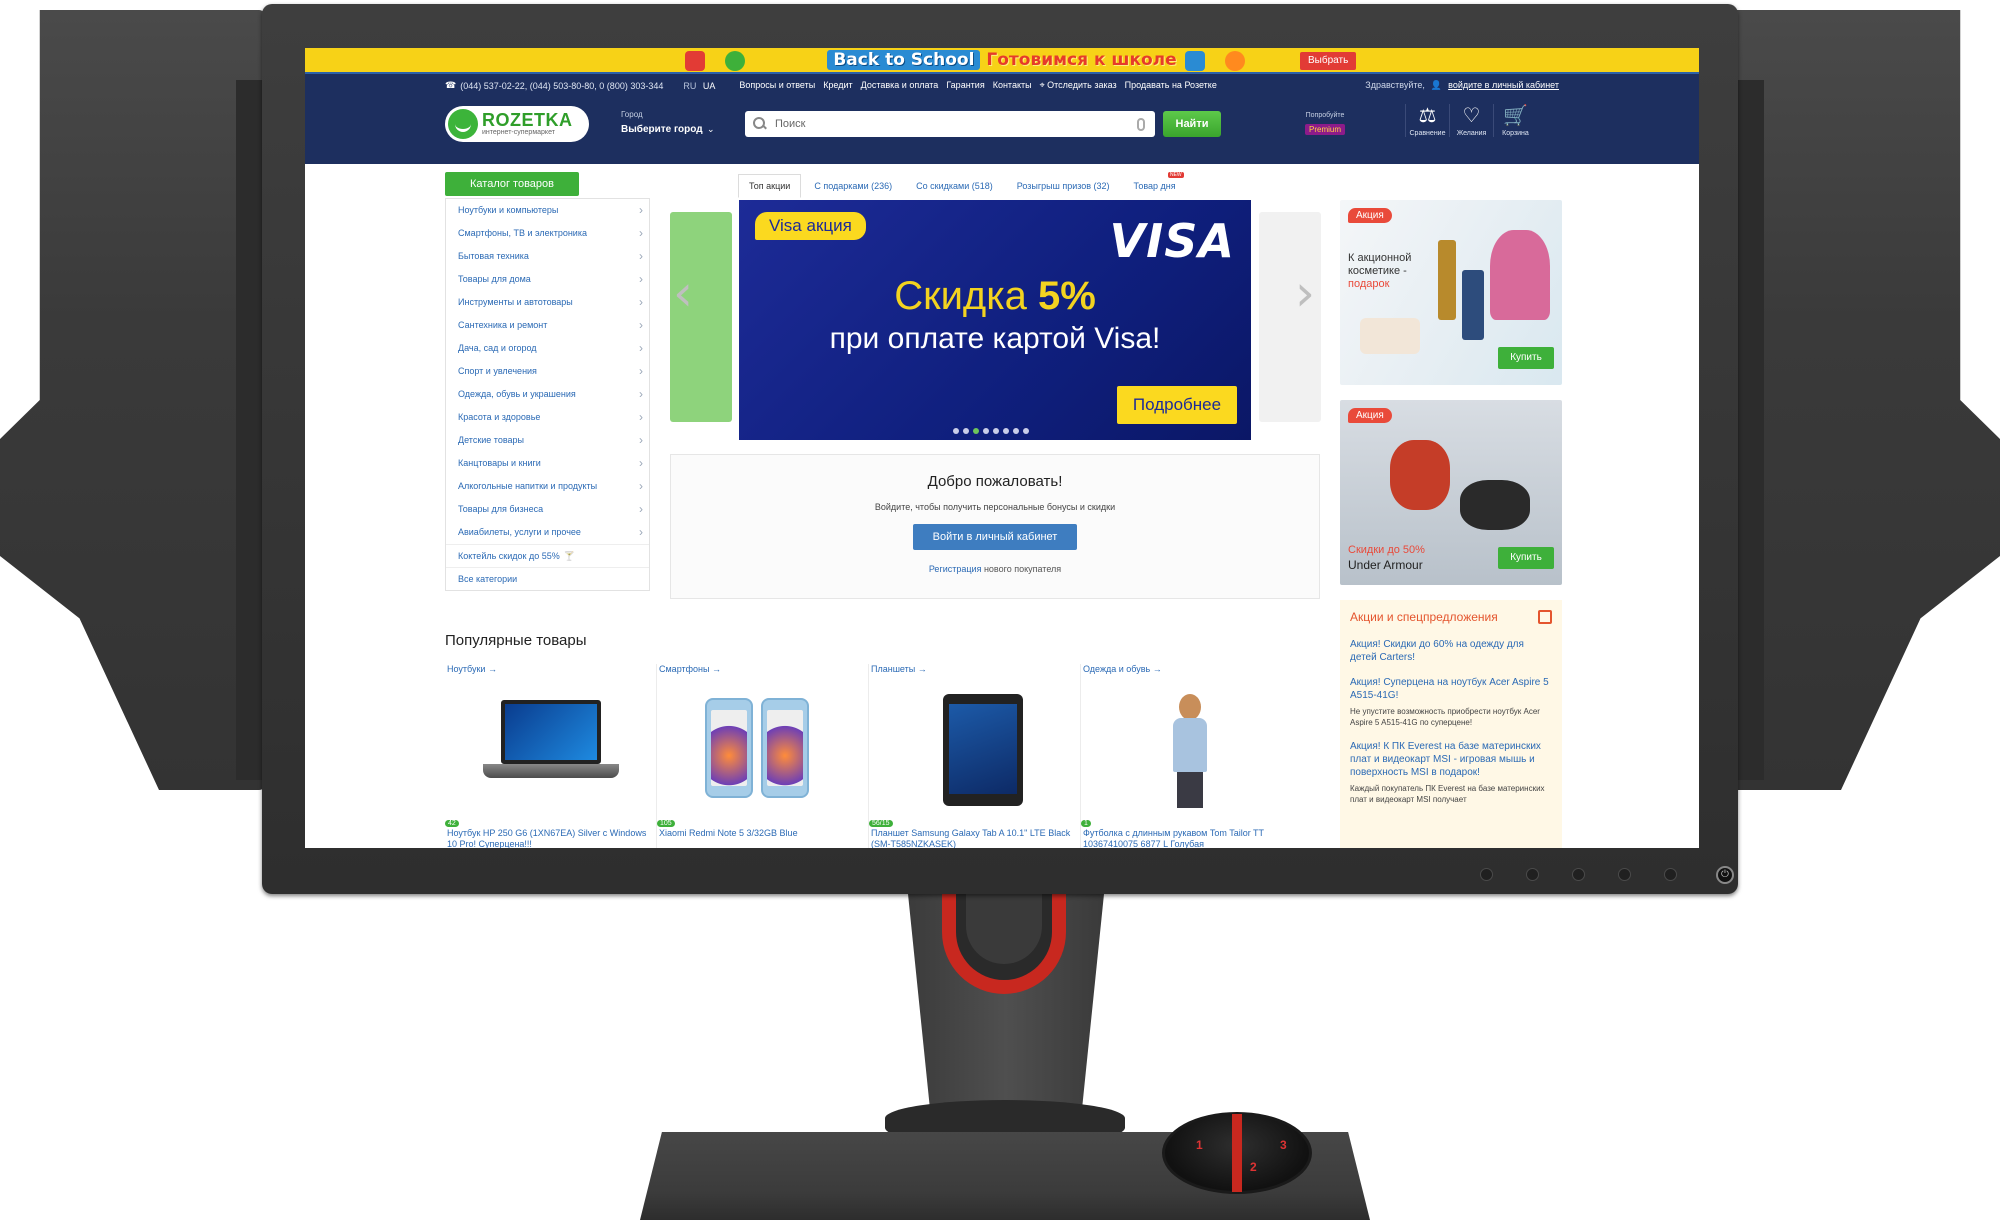 This screenshot has width=2000, height=1223. Describe the element at coordinates (547, 325) in the screenshot. I see `catalog-item: Сантехника и ремонт` at that location.